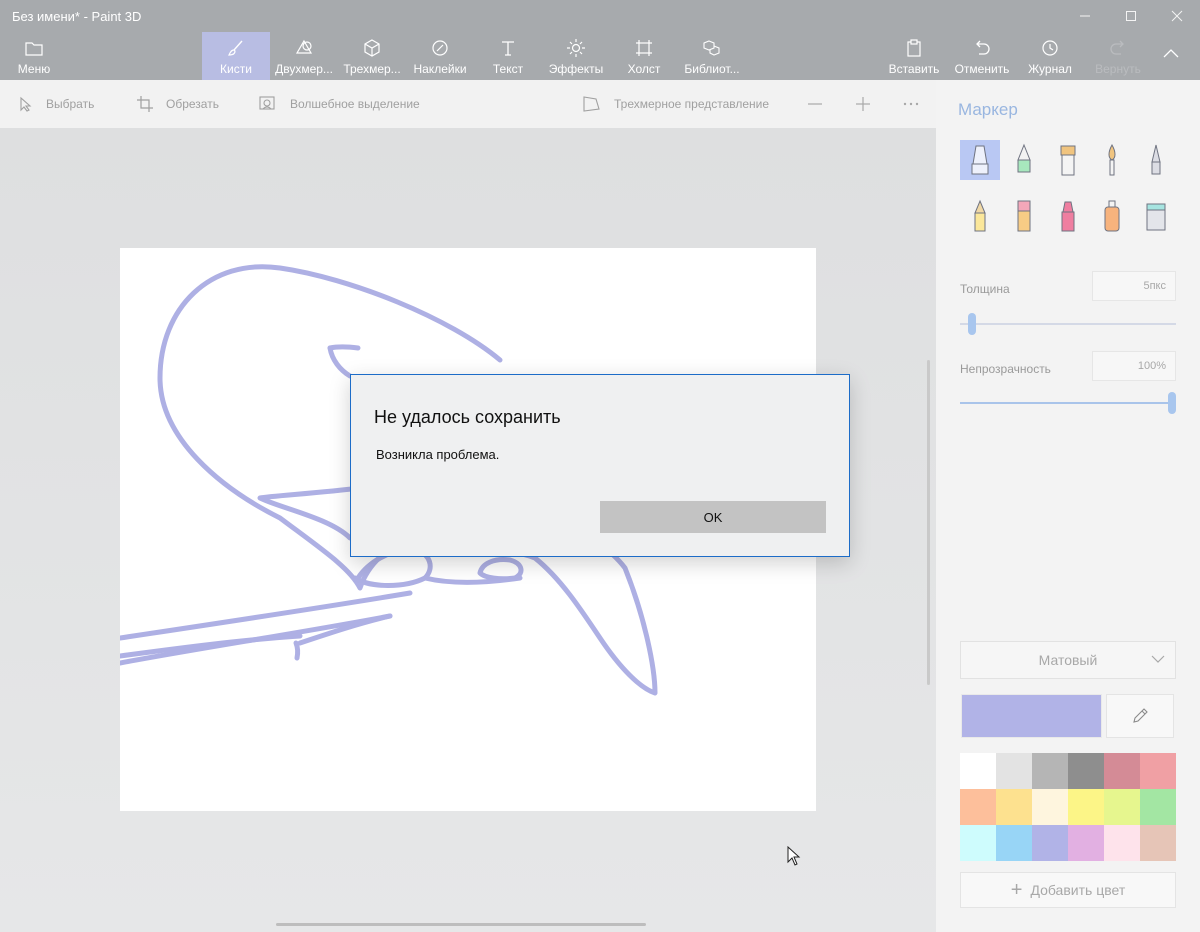  Describe the element at coordinates (1118, 56) in the screenshot. I see `redo-button: Вернуть` at that location.